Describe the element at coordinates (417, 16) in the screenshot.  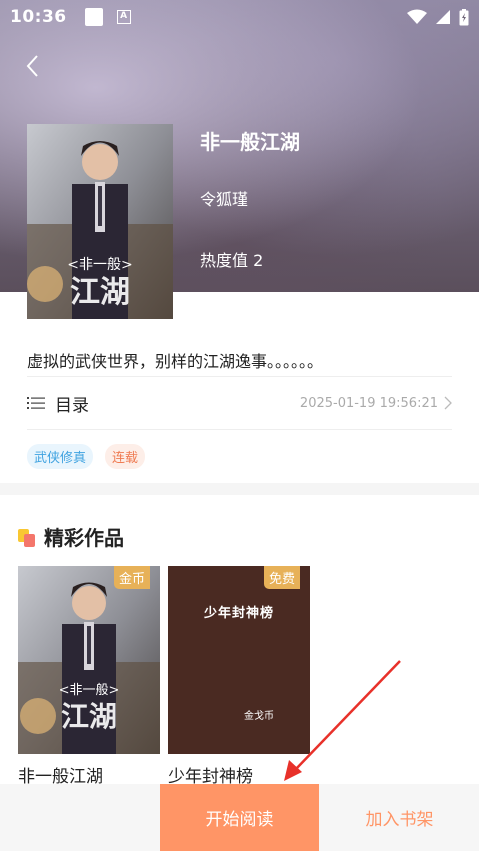
I see `wifi-icon` at that location.